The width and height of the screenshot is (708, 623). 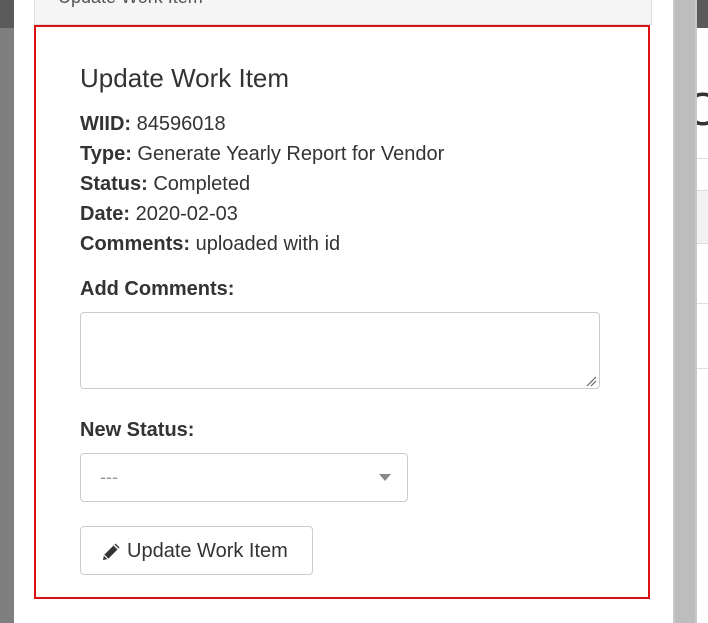 What do you see at coordinates (186, 214) in the screenshot?
I see `detail-value: 2020-02-03` at bounding box center [186, 214].